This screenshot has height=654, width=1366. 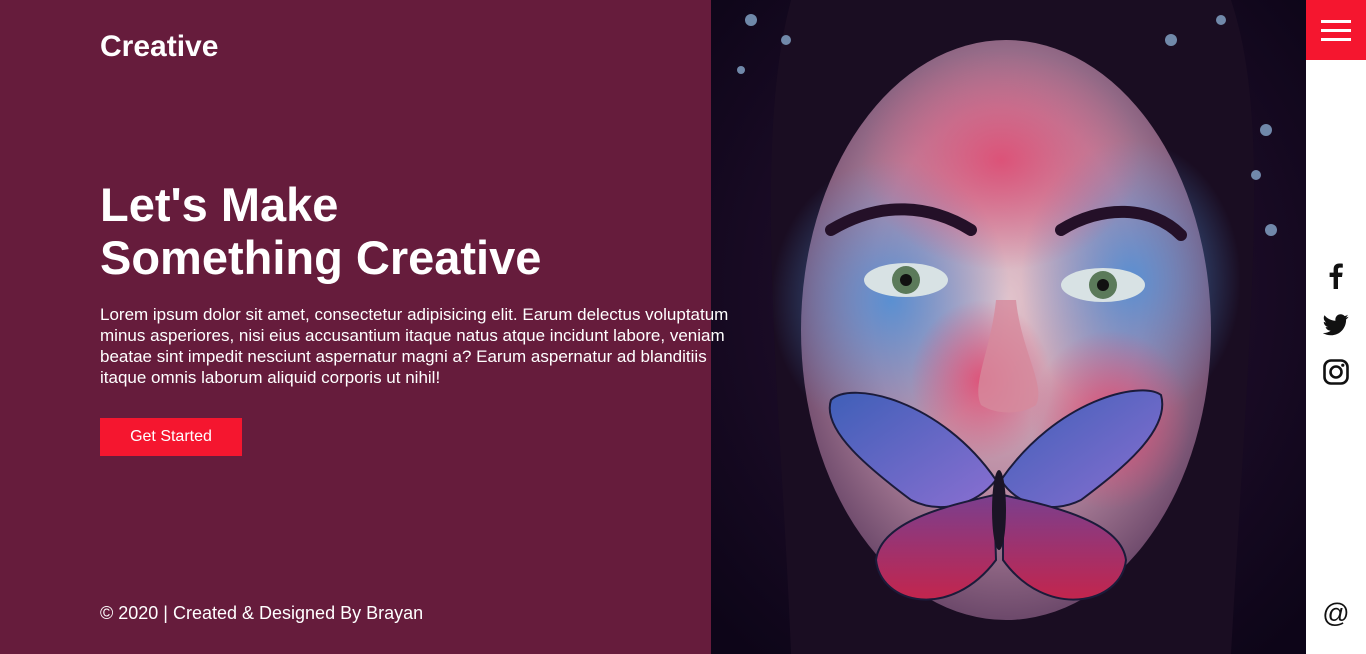 What do you see at coordinates (1336, 613) in the screenshot?
I see `email-at-icon: @` at bounding box center [1336, 613].